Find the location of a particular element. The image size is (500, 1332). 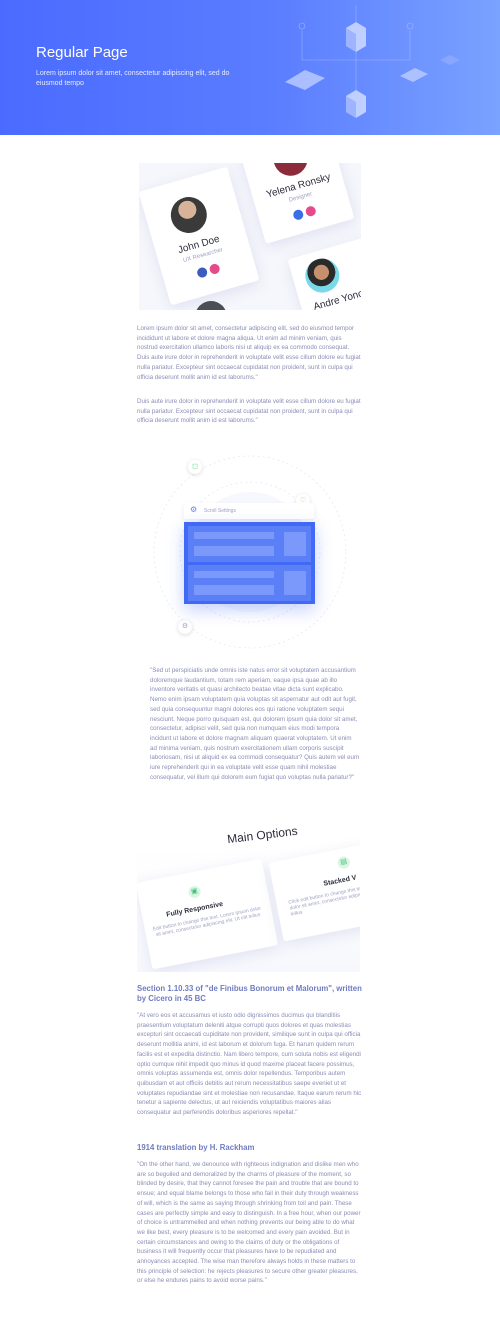

settings-panel-header: ⚙ Scroll Settings is located at coordinates (249, 511).